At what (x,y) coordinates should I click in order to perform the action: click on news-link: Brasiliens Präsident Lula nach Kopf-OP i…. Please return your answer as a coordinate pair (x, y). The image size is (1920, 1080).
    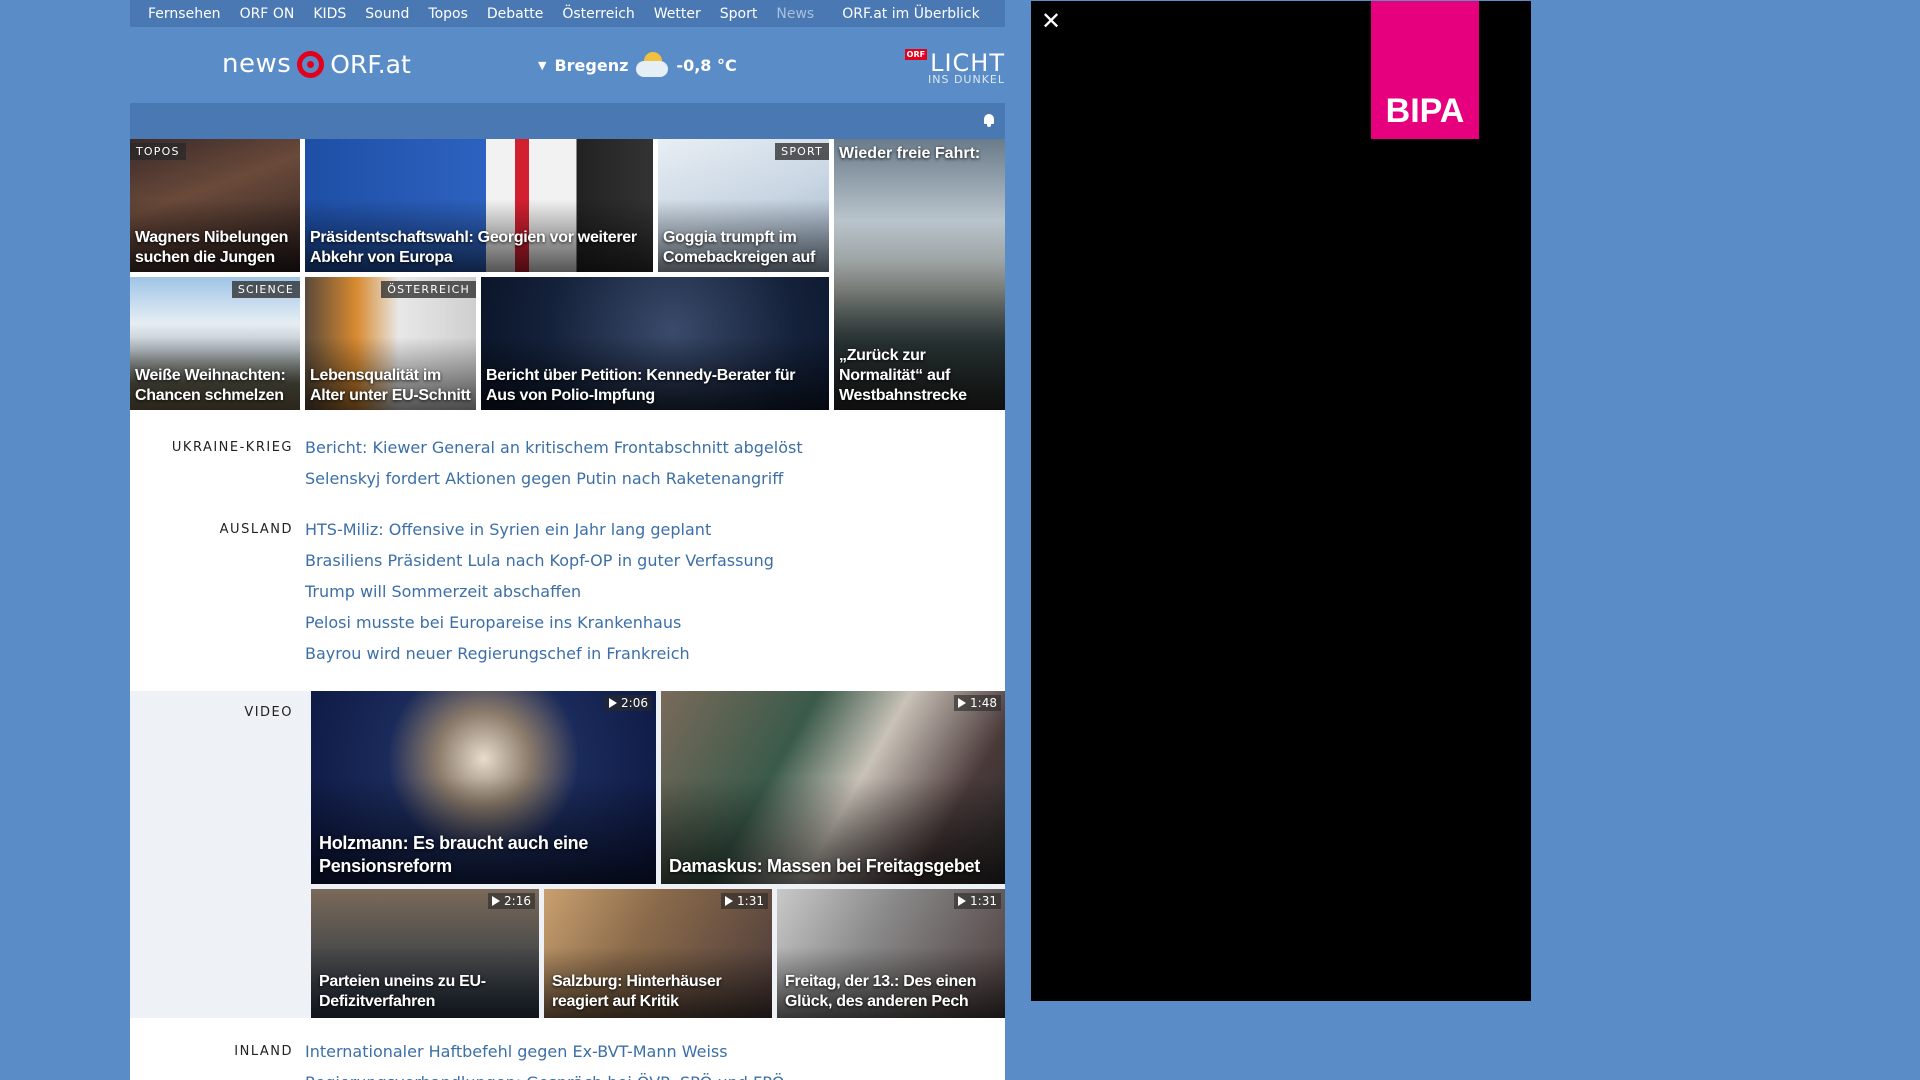
    Looking at the image, I should click on (539, 565).